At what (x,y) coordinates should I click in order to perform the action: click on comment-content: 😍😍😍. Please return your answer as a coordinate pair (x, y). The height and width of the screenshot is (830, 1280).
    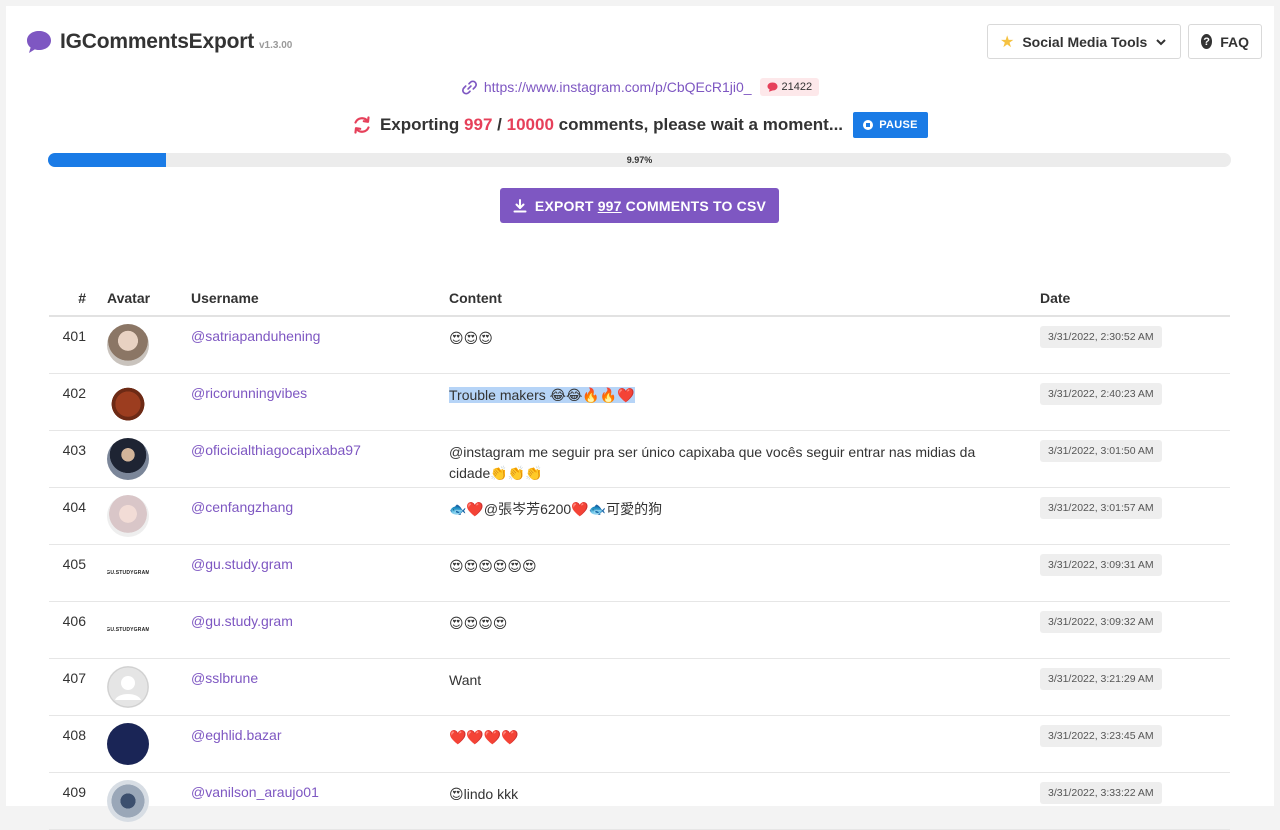
    Looking at the image, I should click on (471, 338).